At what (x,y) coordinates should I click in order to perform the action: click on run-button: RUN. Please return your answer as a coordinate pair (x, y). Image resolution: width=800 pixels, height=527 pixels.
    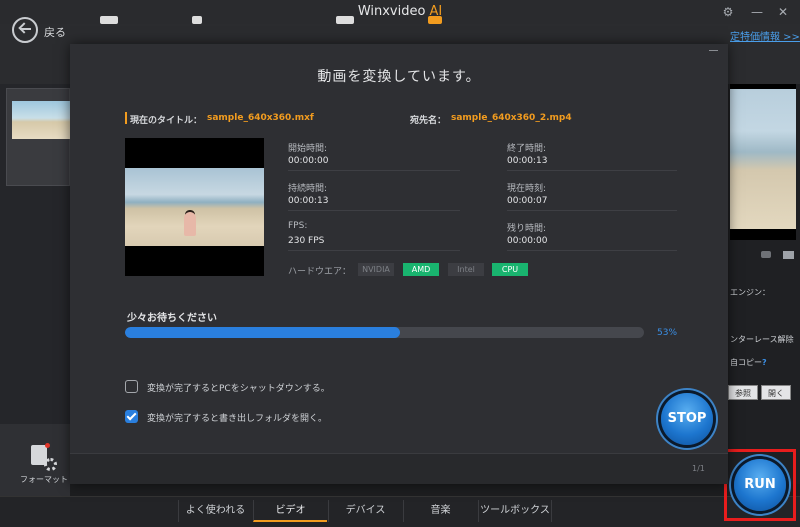
    Looking at the image, I should click on (760, 485).